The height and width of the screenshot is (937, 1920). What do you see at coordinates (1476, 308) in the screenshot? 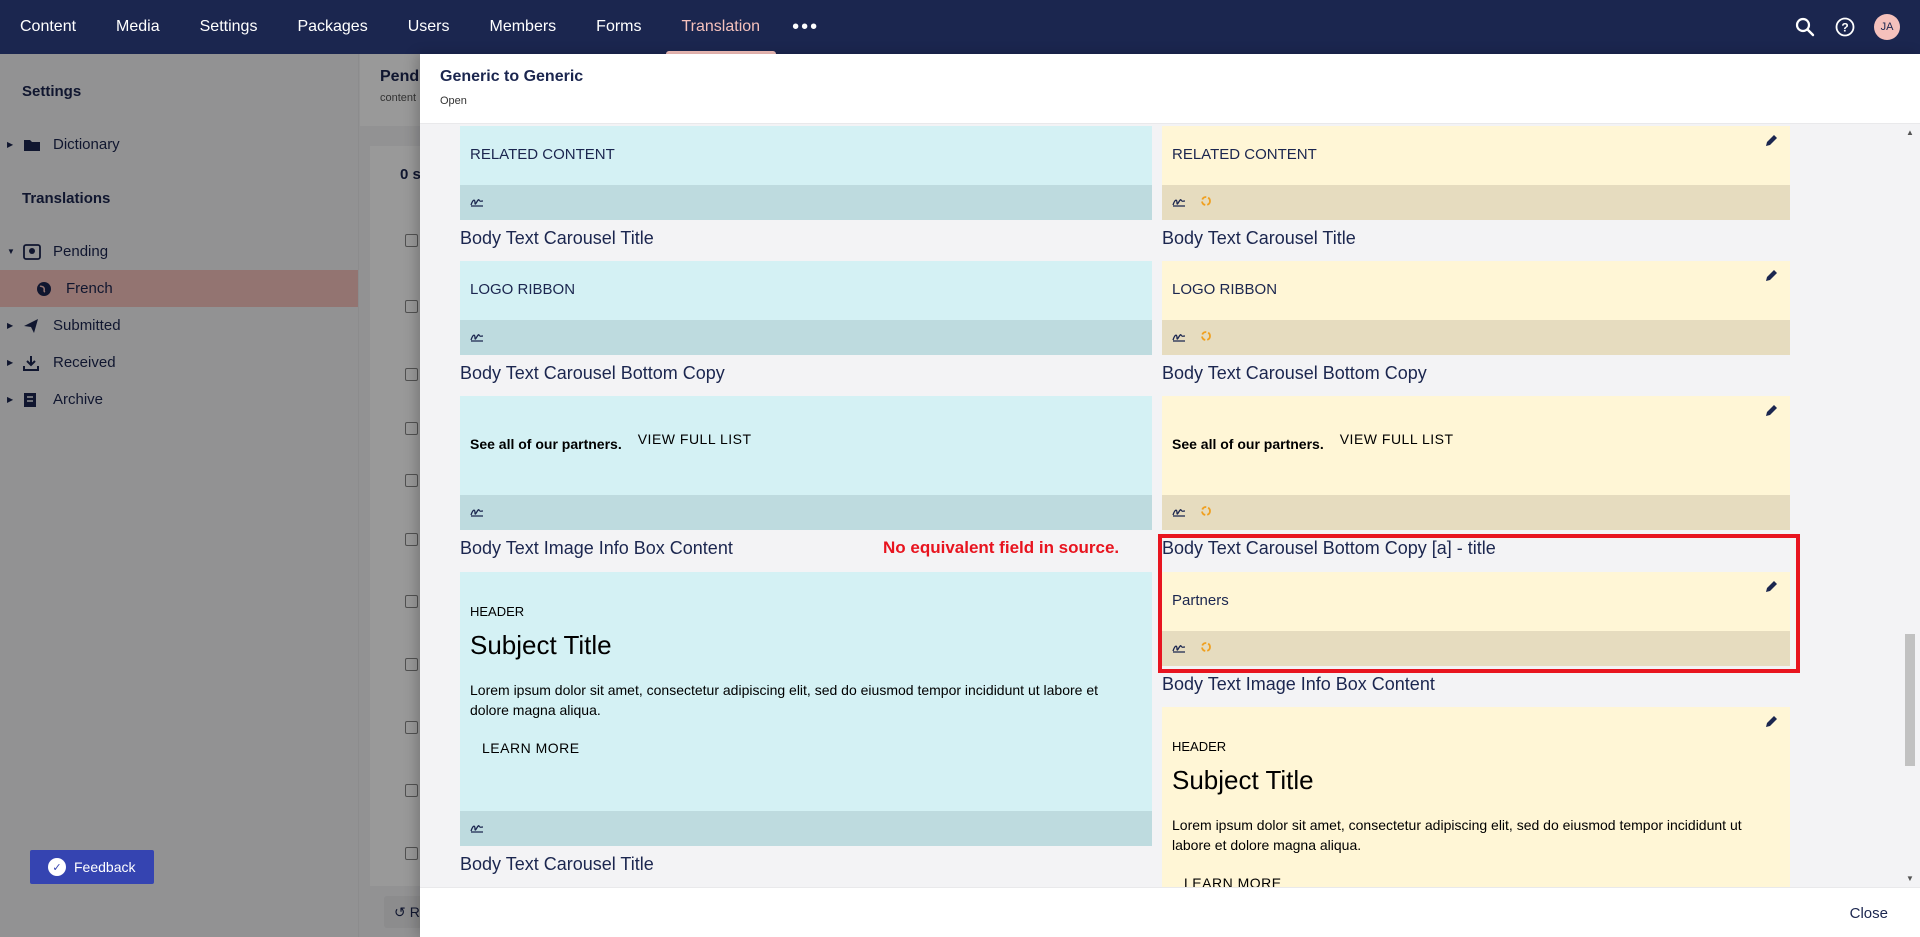
I see `target-logo-ribbon-box: LOGO RIBBON` at bounding box center [1476, 308].